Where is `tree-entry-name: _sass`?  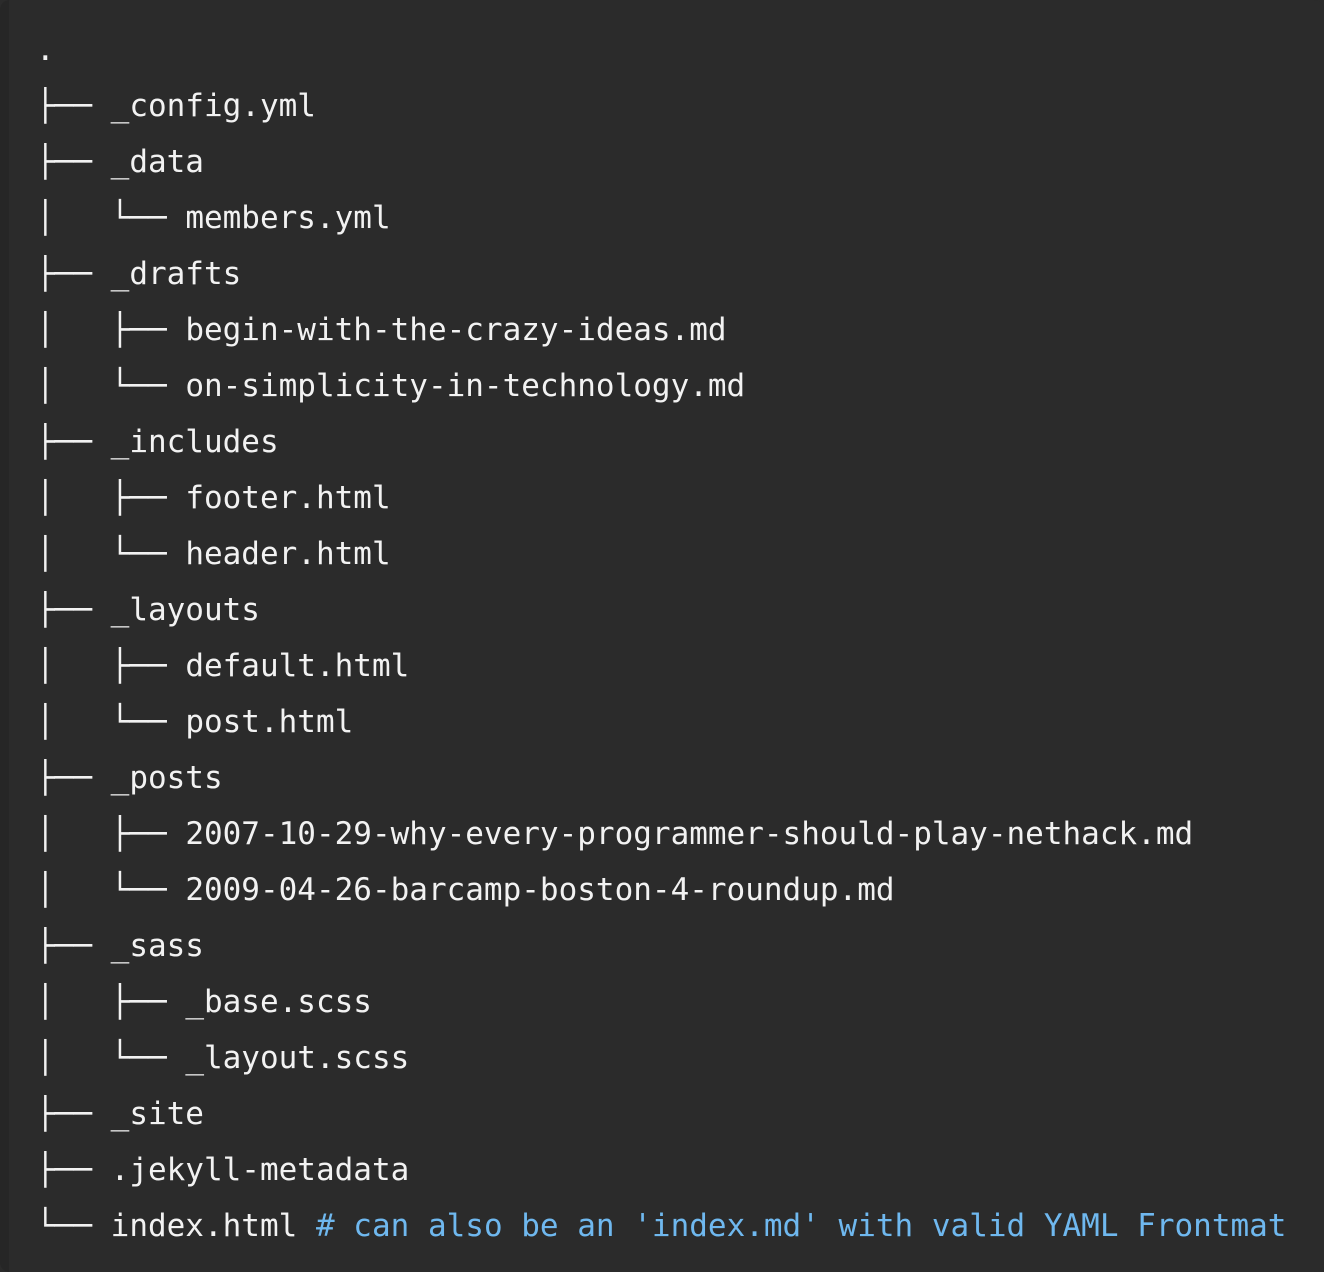 tree-entry-name: _sass is located at coordinates (157, 946).